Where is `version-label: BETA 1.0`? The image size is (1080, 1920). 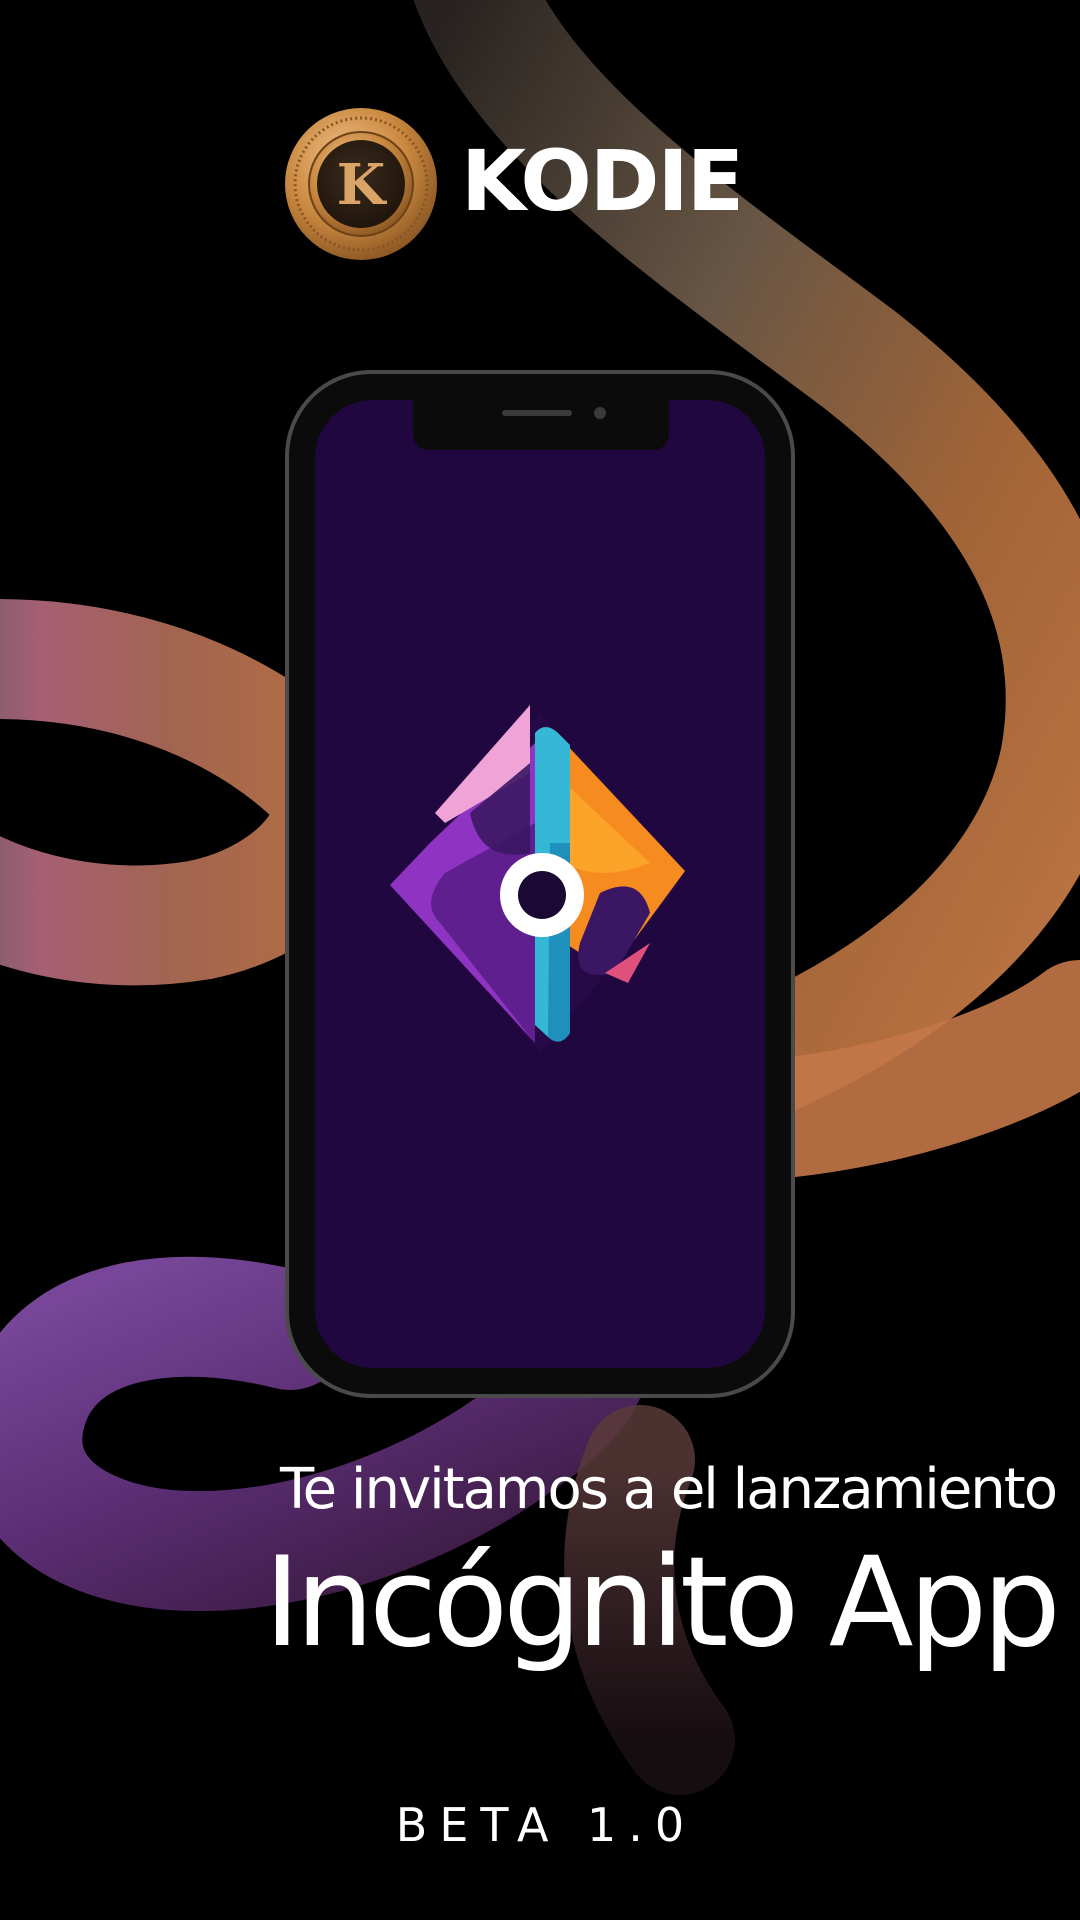
version-label: BETA 1.0 is located at coordinates (546, 1825).